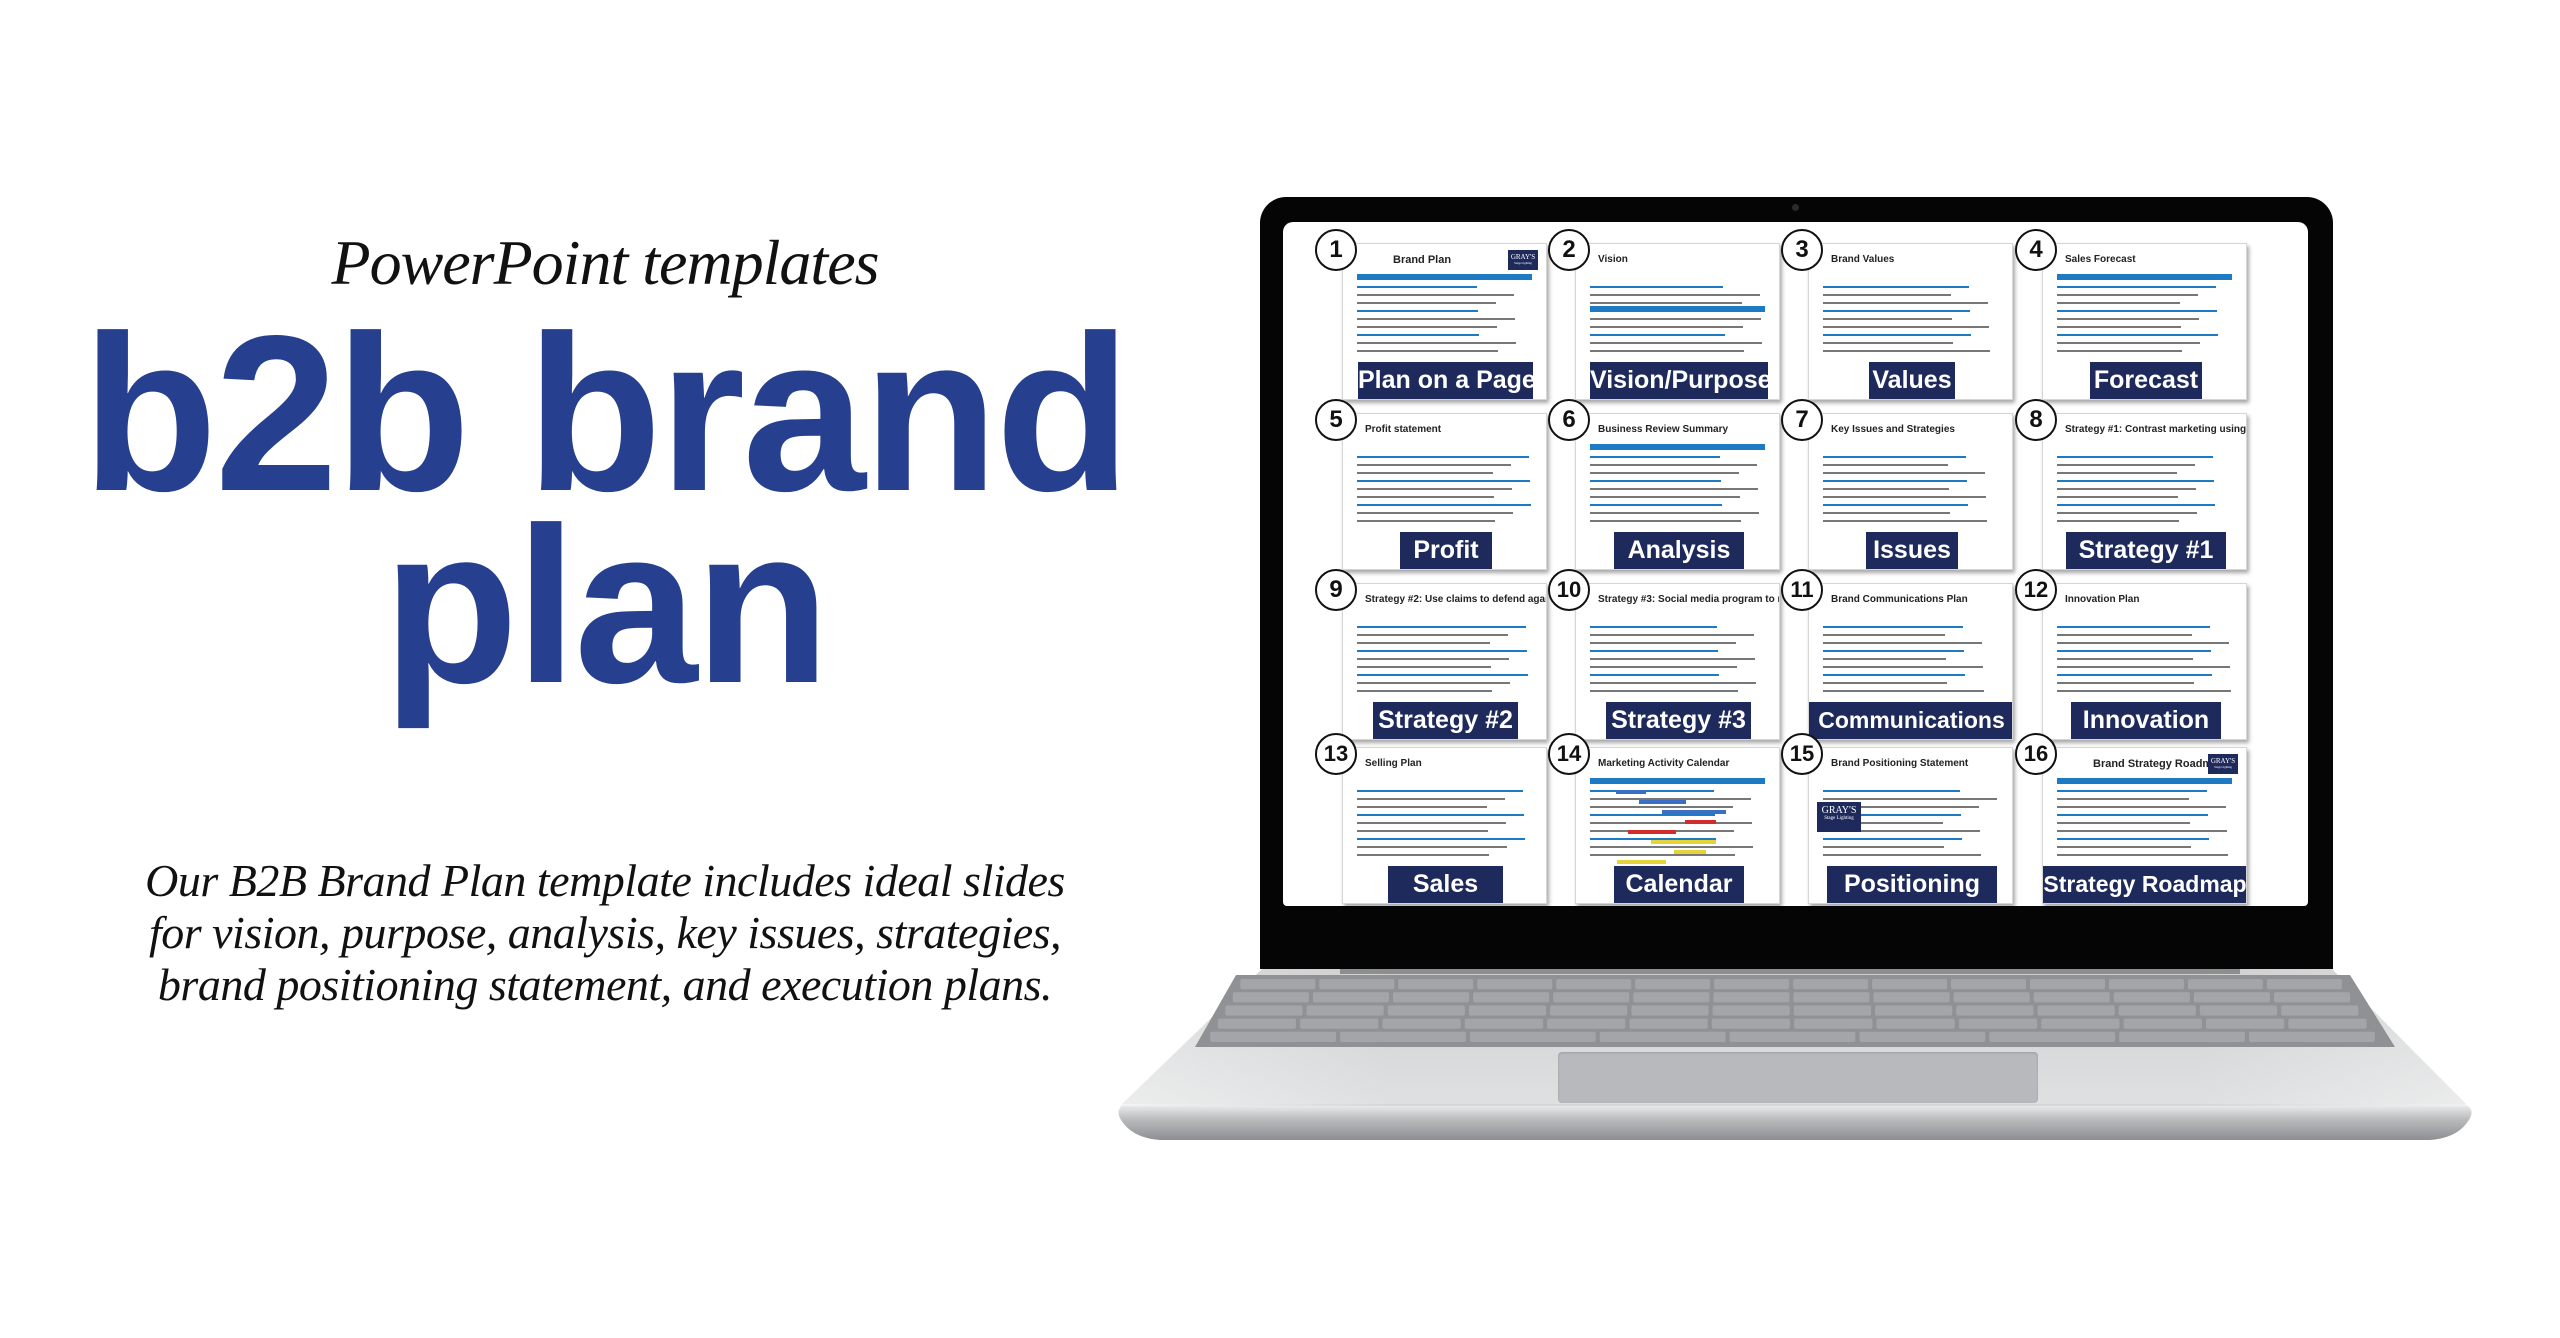 The image size is (2560, 1338). I want to click on slide-label: Positioning, so click(1912, 884).